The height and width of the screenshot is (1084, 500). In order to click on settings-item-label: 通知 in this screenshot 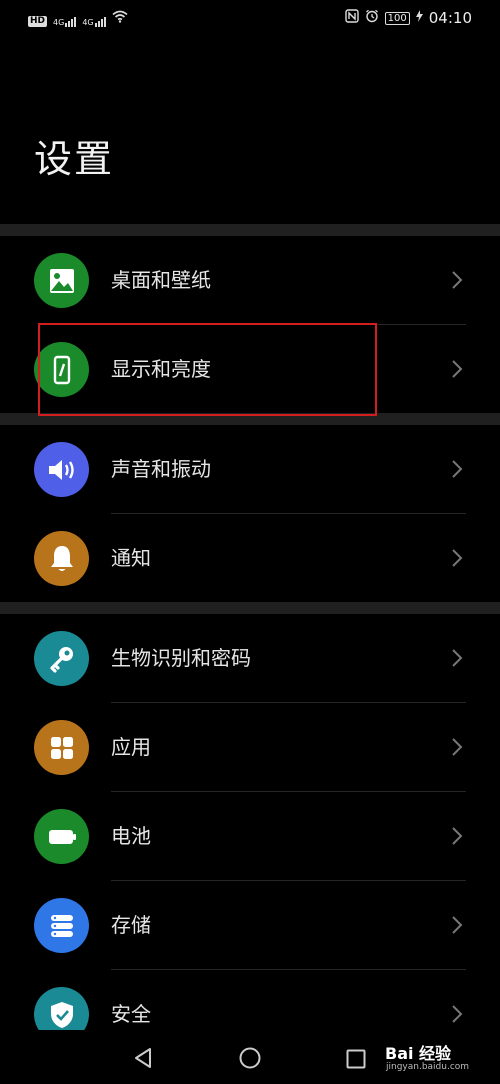, I will do `click(131, 558)`.